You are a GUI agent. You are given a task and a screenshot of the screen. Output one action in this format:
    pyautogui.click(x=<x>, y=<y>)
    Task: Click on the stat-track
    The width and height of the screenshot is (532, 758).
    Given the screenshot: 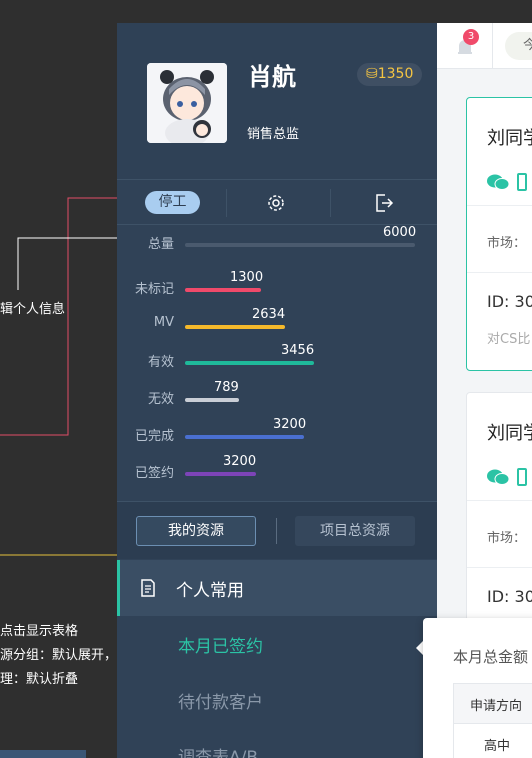 What is the action you would take?
    pyautogui.click(x=300, y=245)
    